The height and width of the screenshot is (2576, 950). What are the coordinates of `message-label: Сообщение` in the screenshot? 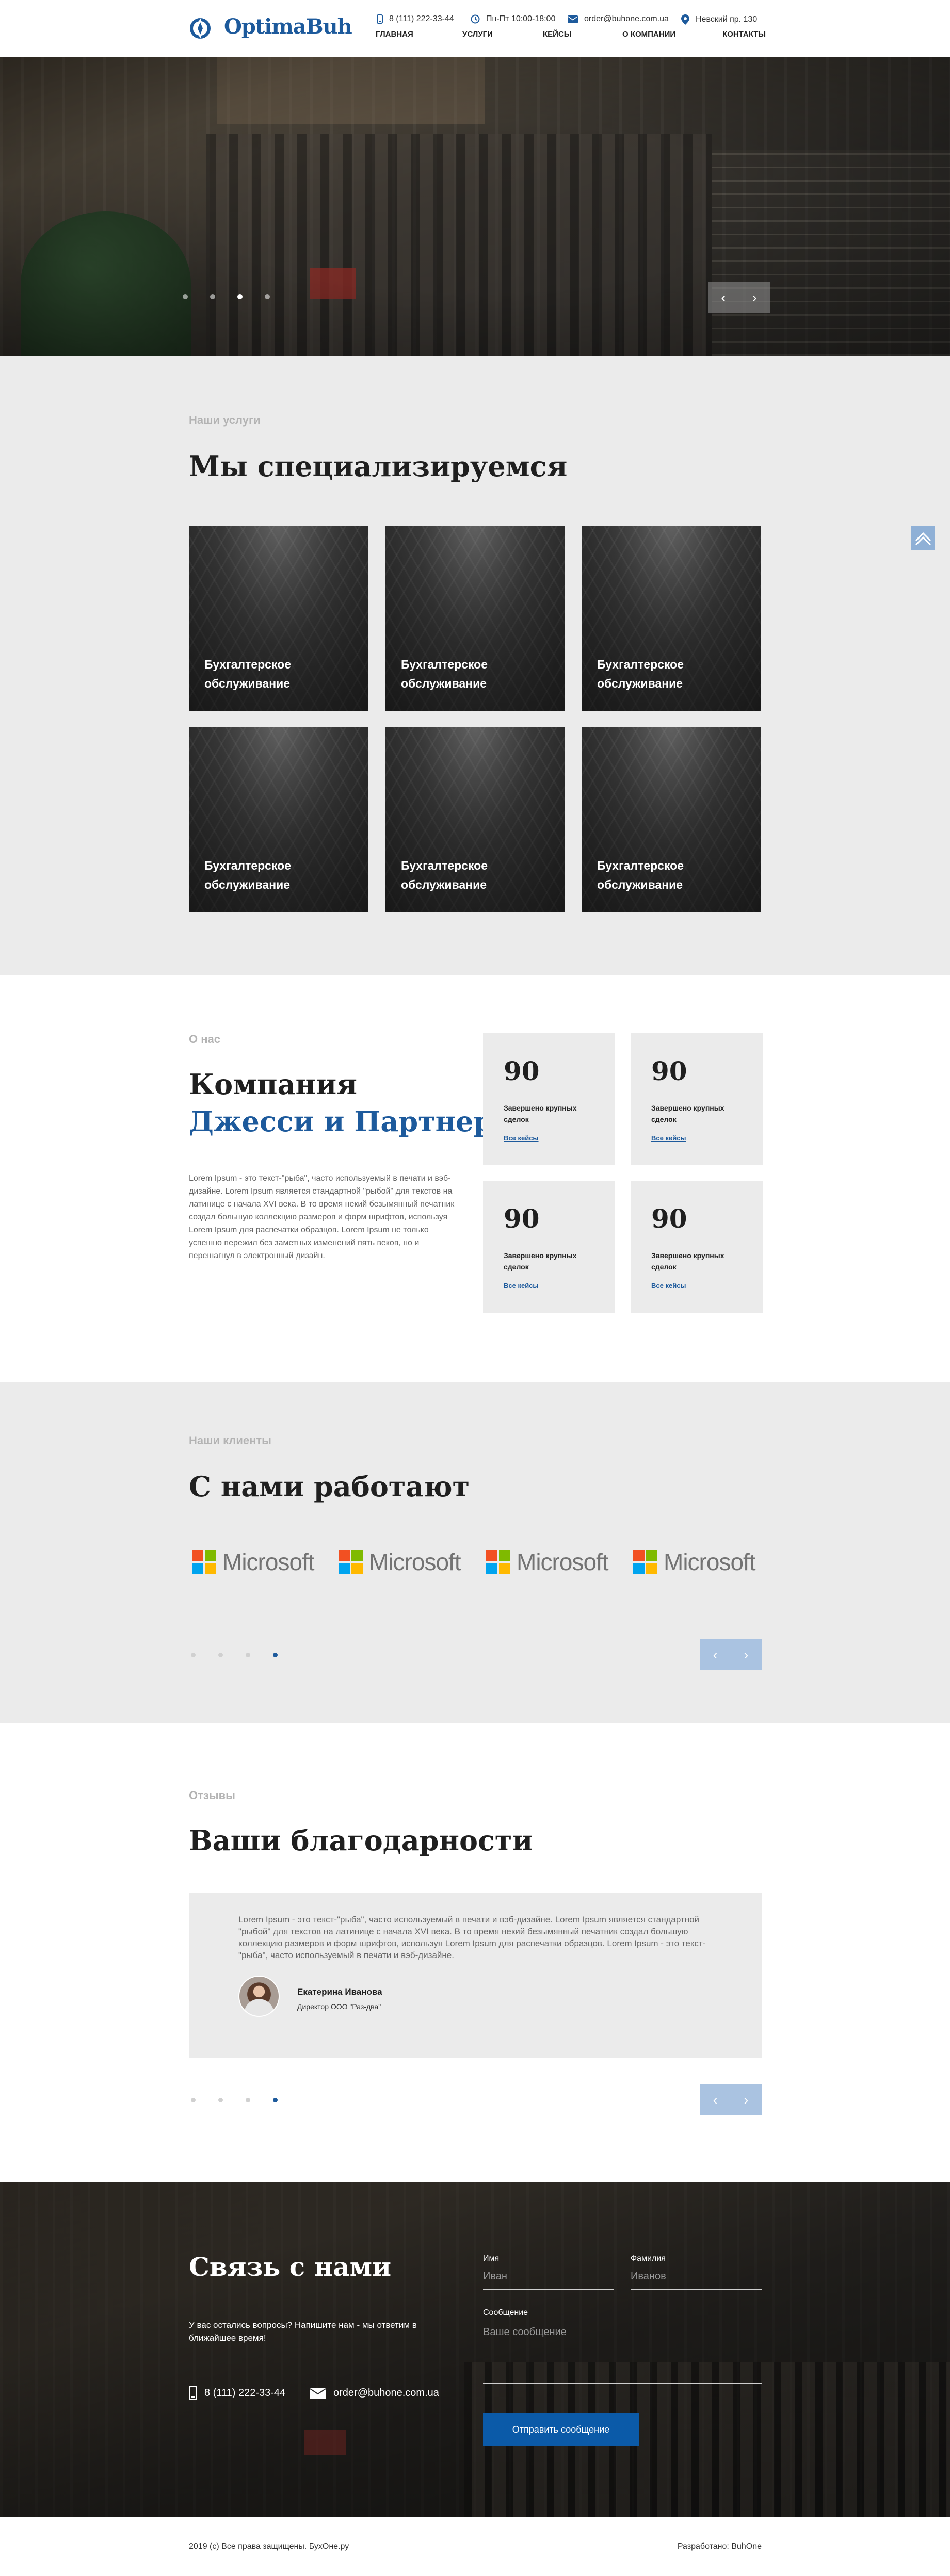 It's located at (505, 2313).